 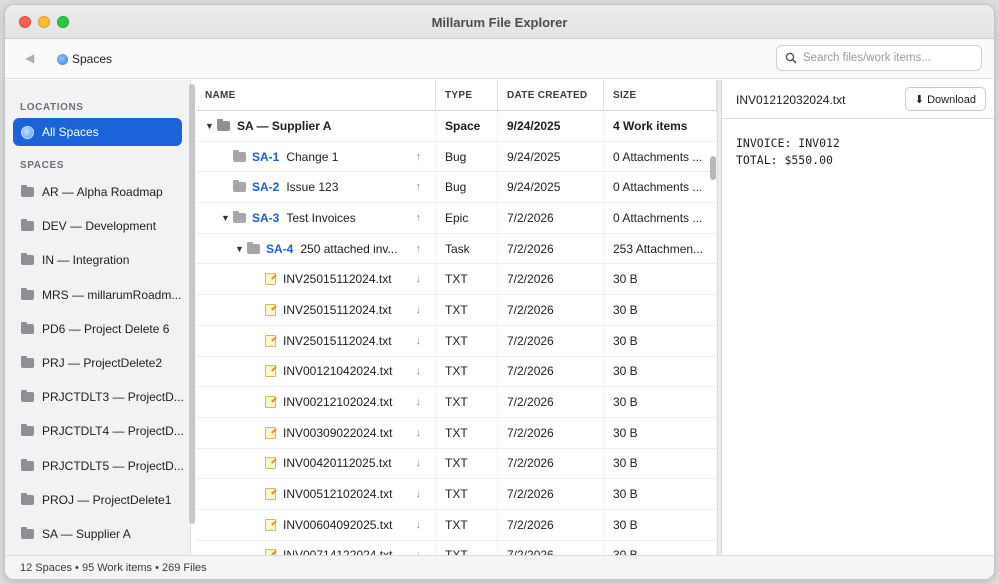 I want to click on space-name: SA — Supplier A, so click(x=284, y=125).